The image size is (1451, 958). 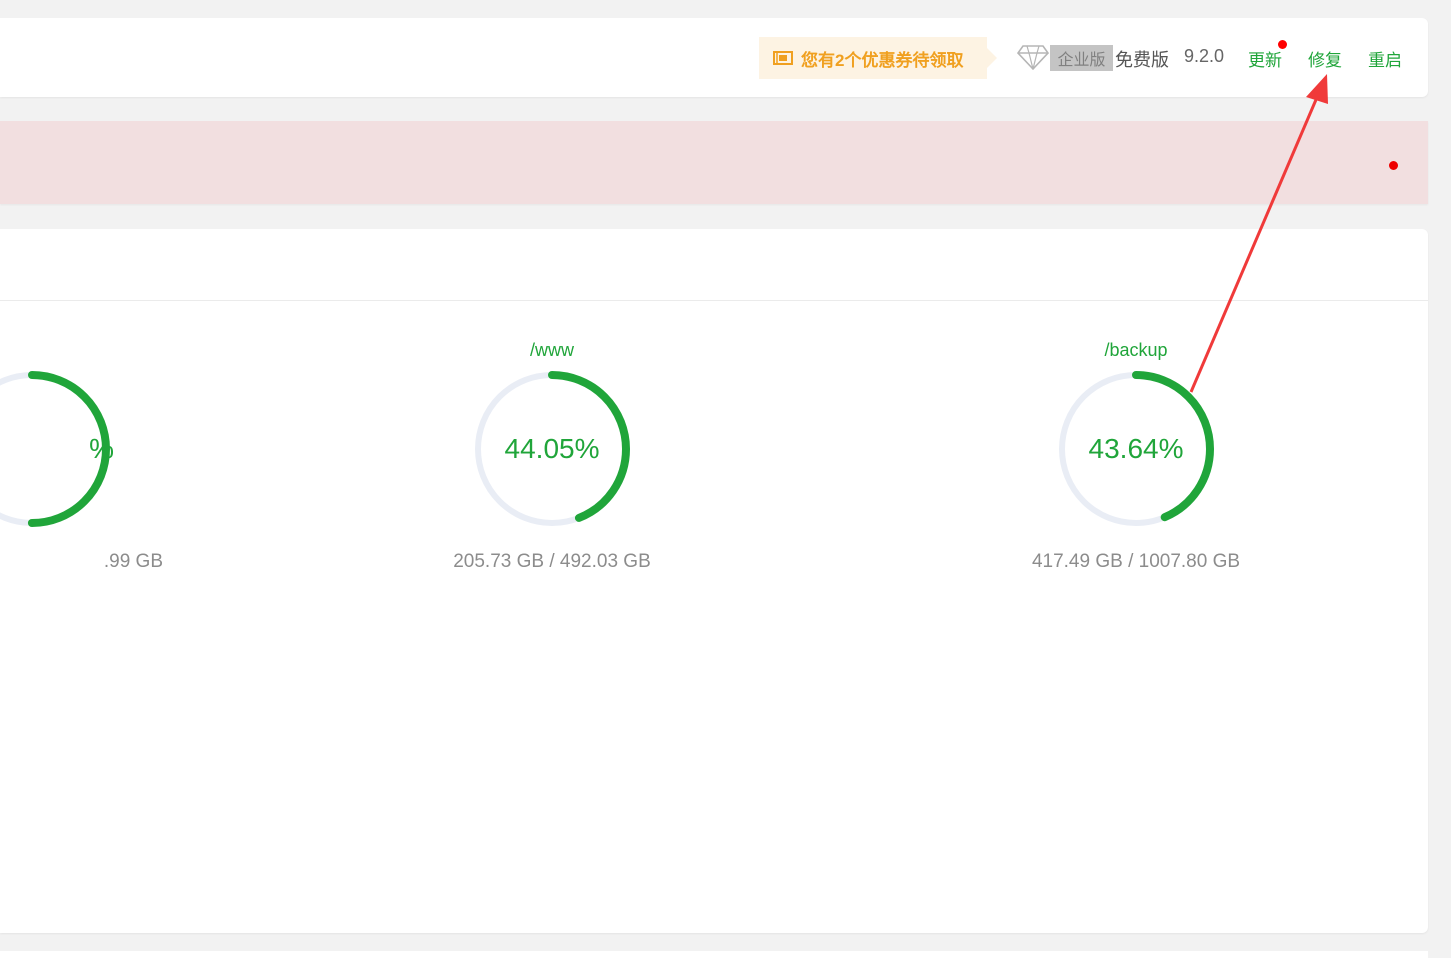 I want to click on gauge-percent: 43.64%, so click(x=1136, y=448).